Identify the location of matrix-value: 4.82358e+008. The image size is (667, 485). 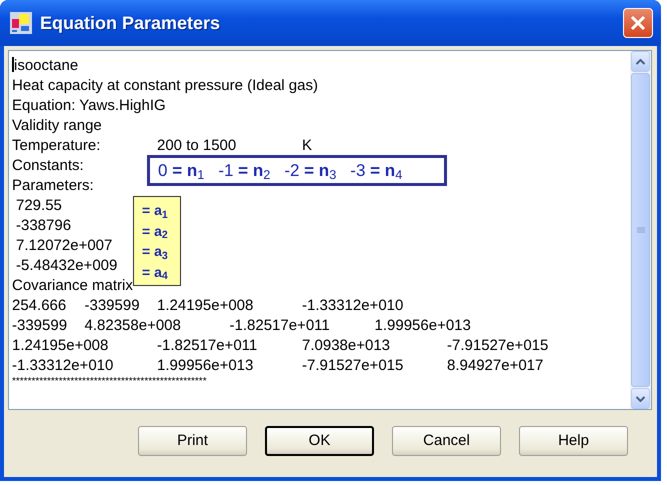
(132, 325).